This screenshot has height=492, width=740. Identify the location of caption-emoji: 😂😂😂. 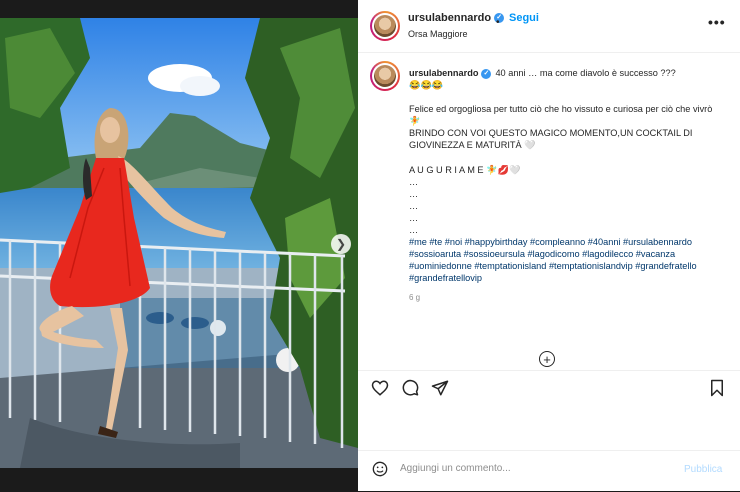
(426, 85).